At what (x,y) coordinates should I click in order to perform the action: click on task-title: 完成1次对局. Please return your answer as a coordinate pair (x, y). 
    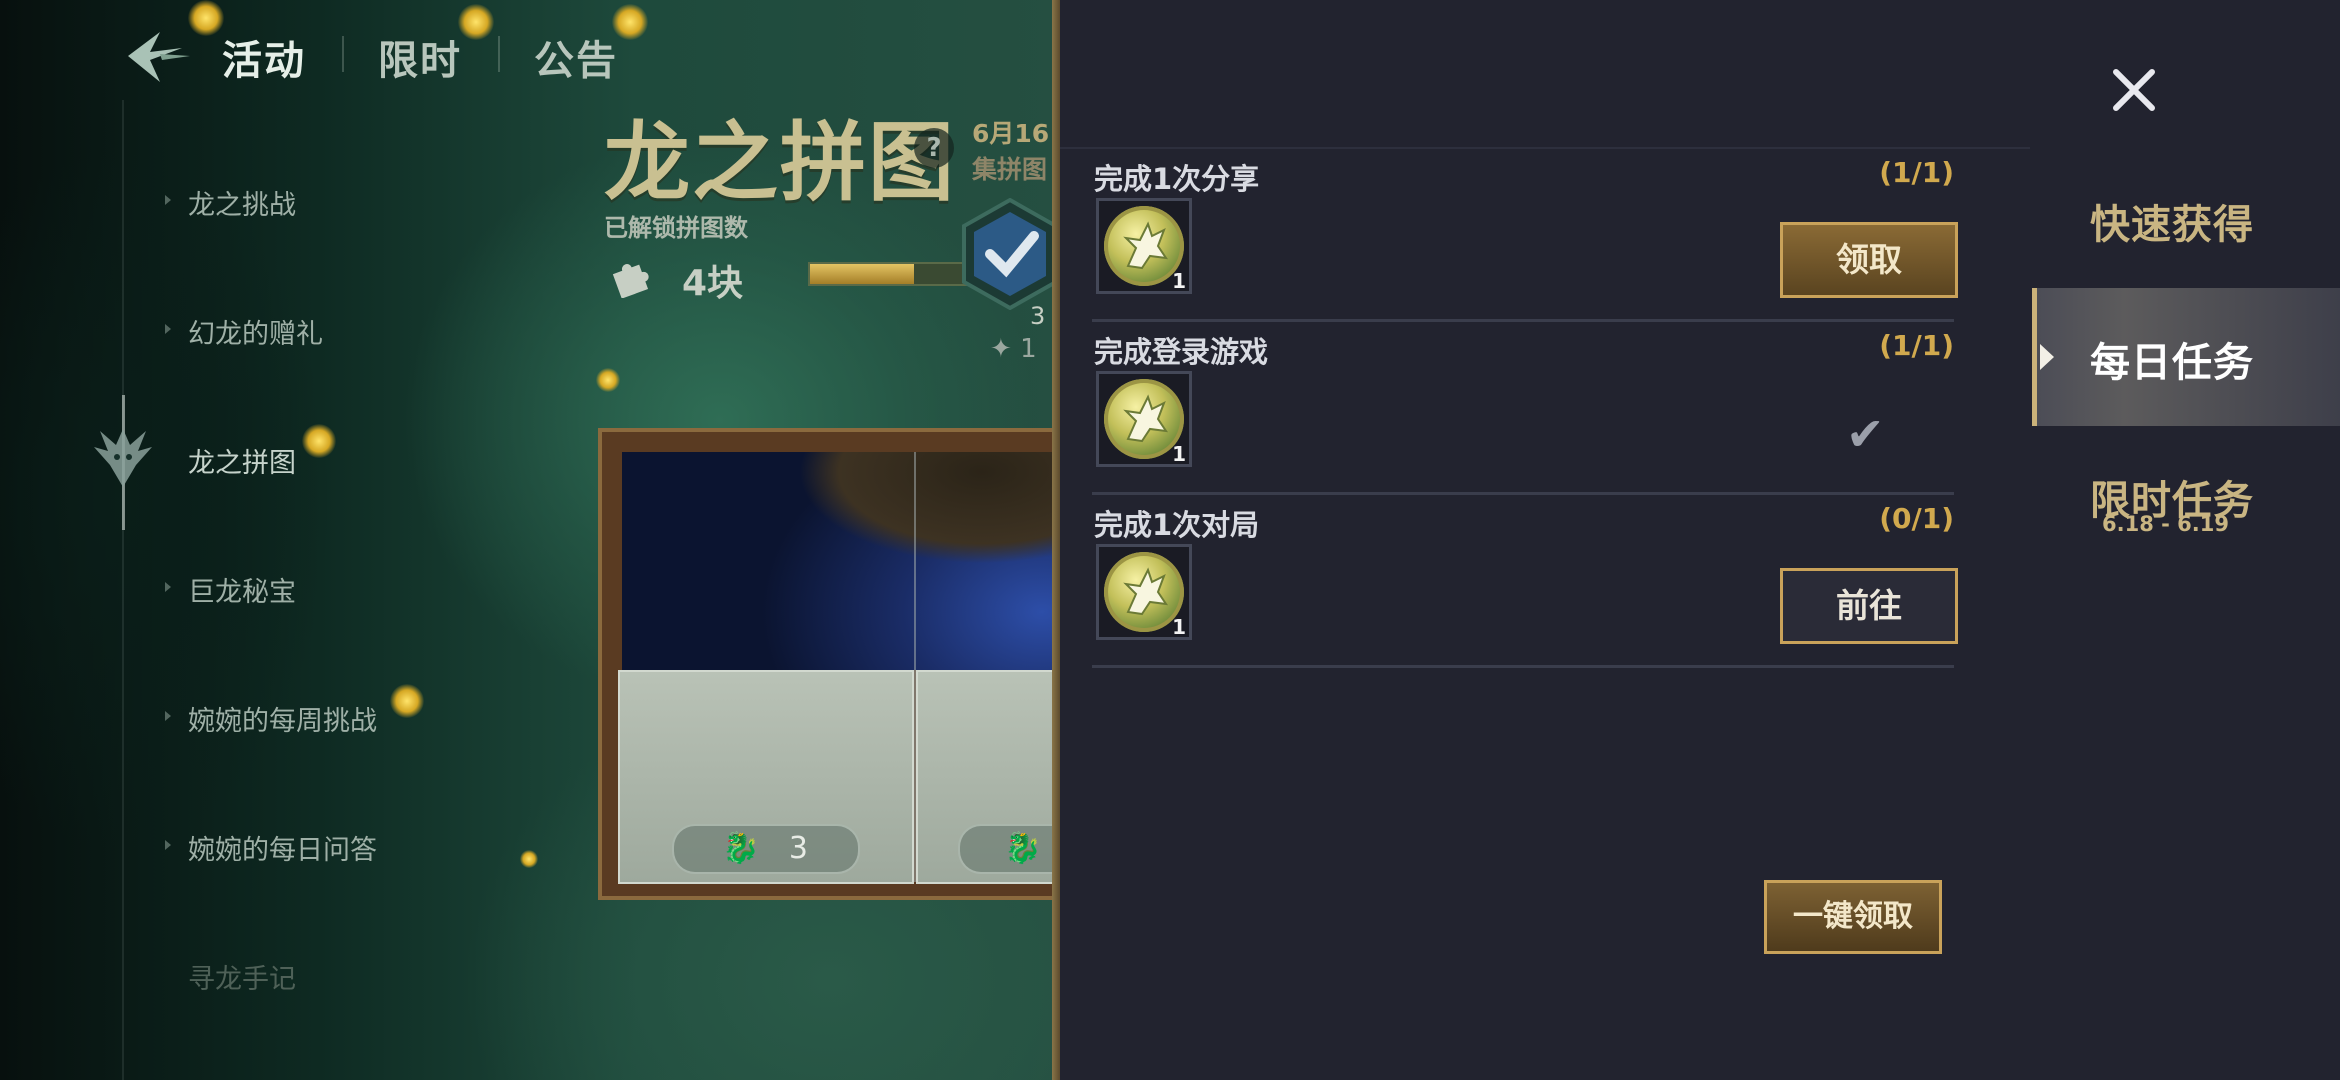
    Looking at the image, I should click on (1177, 525).